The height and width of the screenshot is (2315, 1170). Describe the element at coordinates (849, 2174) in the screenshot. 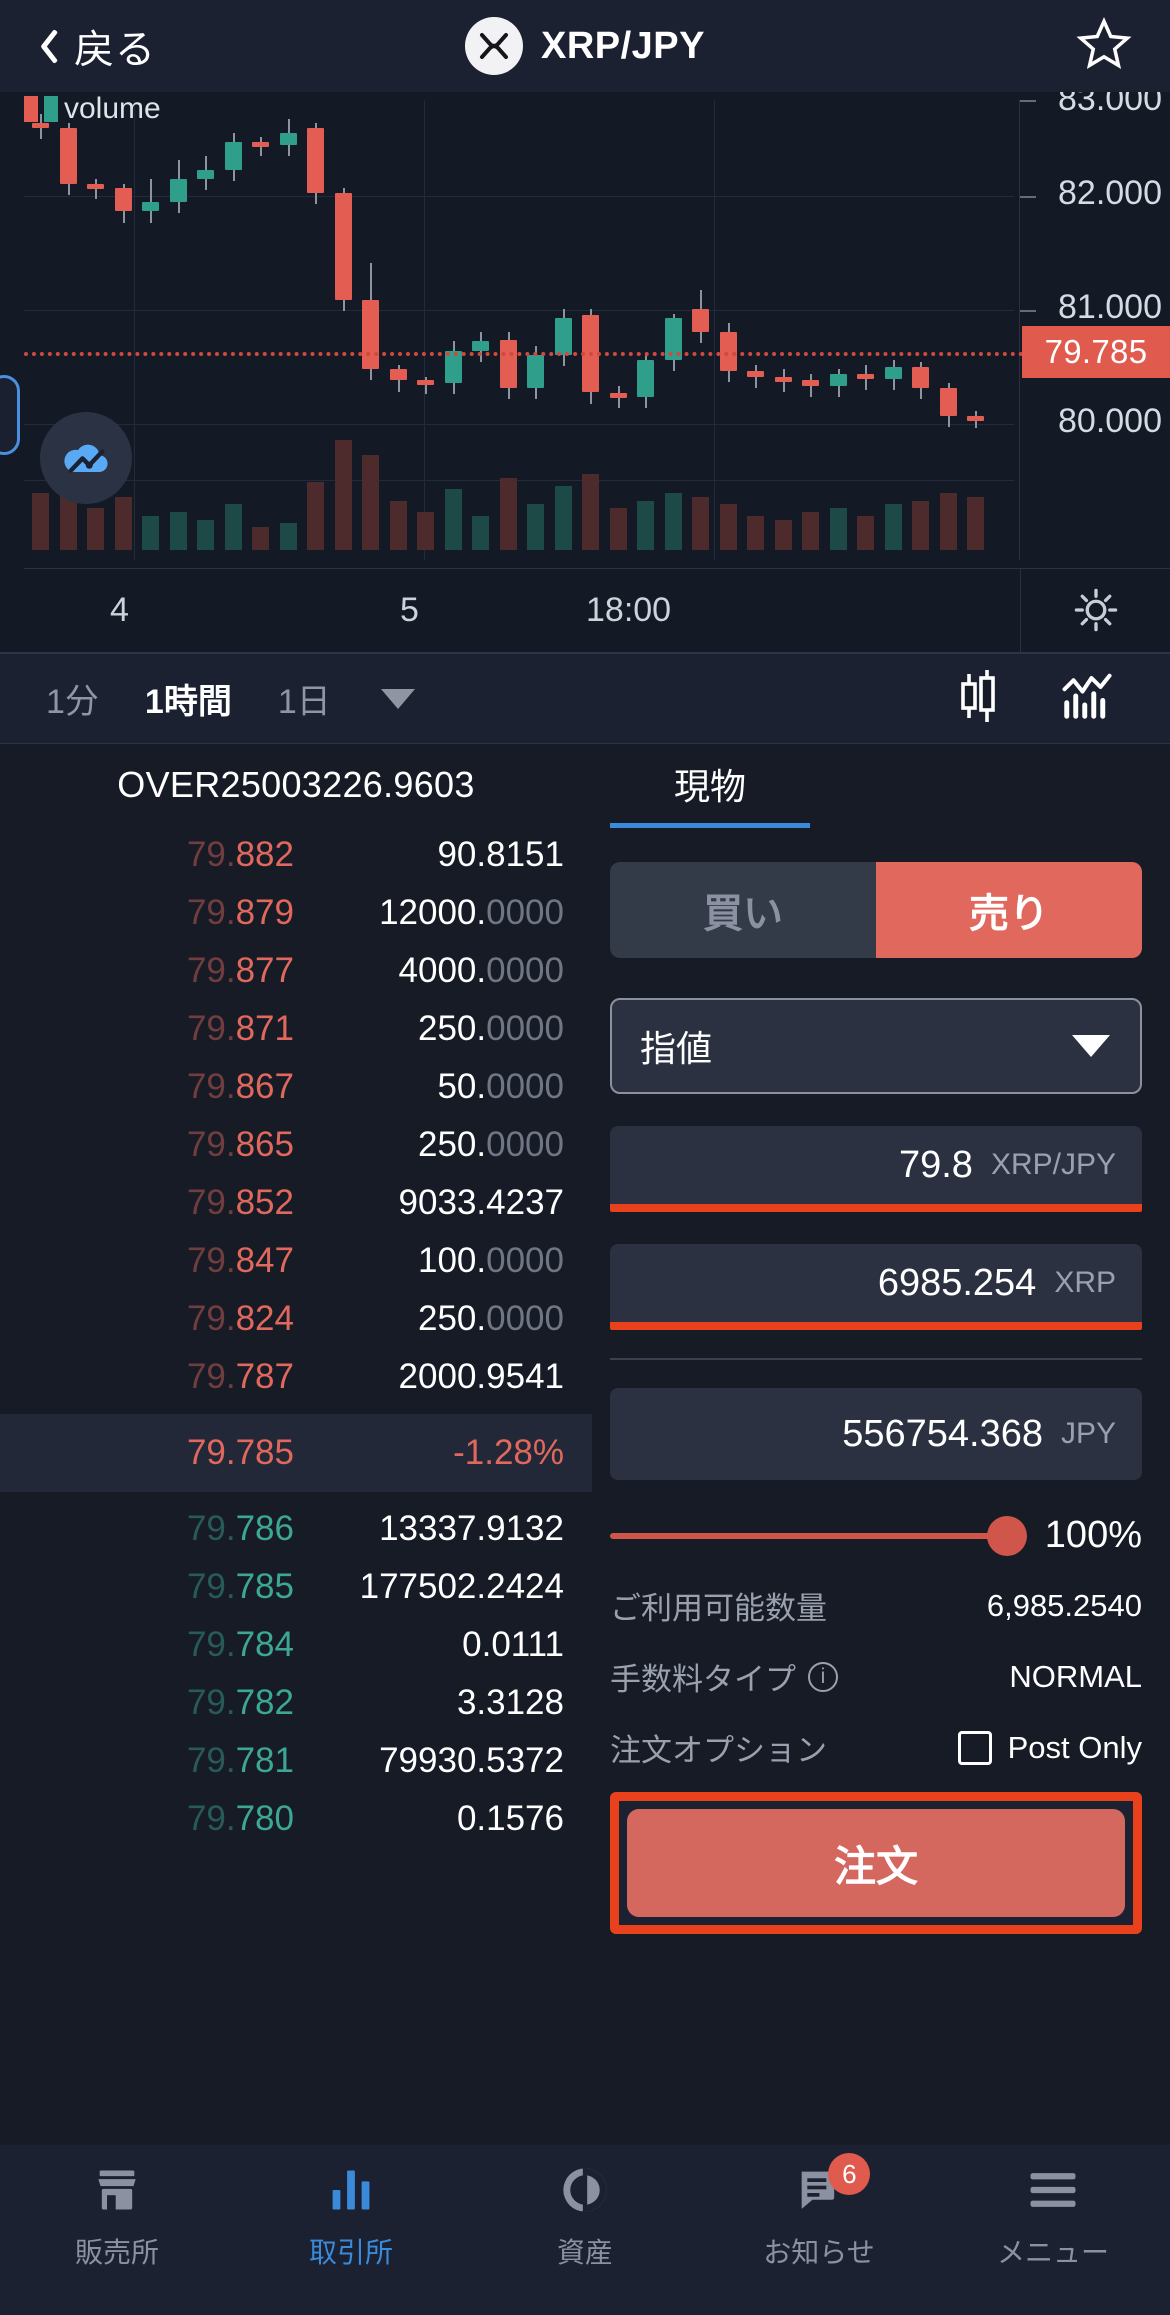

I see `notification-badge: 6` at that location.